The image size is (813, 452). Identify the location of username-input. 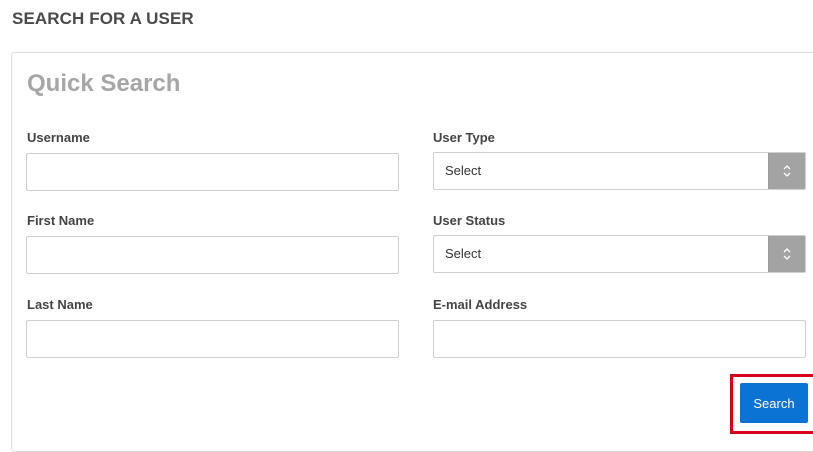
(212, 172).